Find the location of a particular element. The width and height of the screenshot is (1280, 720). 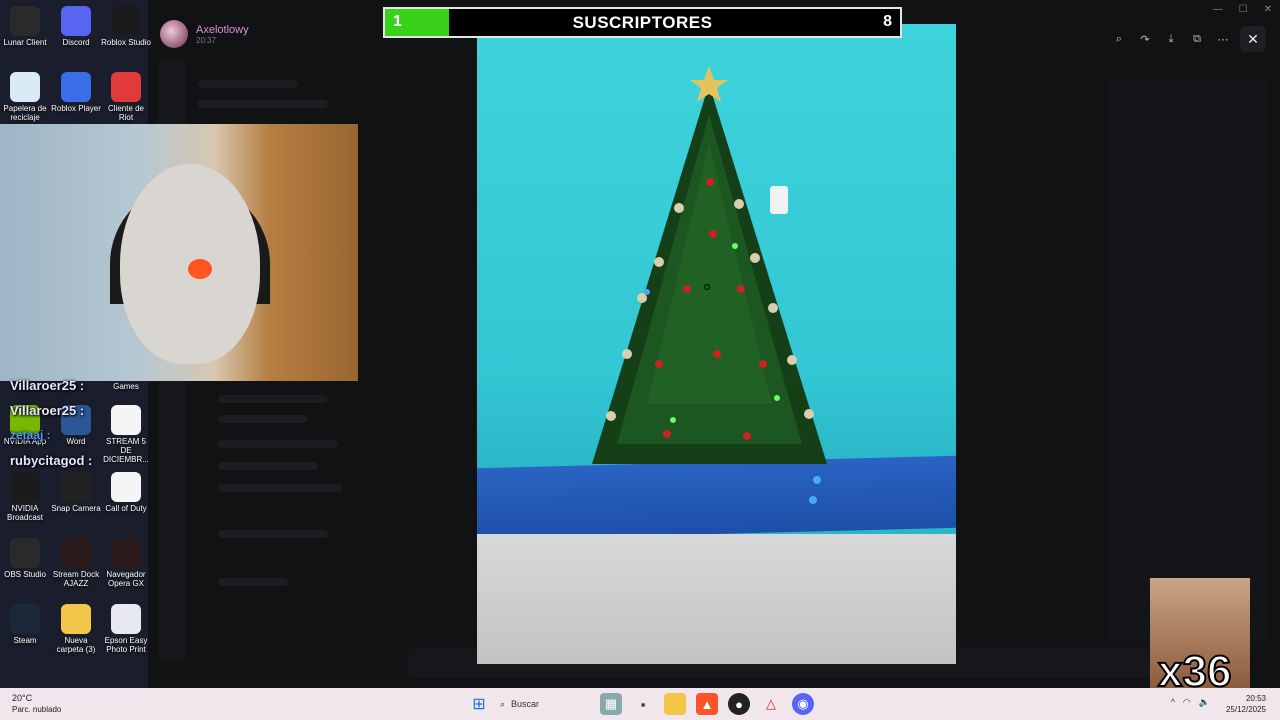

desktop-icon-call-of-duty: Call of Duty is located at coordinates (126, 492).